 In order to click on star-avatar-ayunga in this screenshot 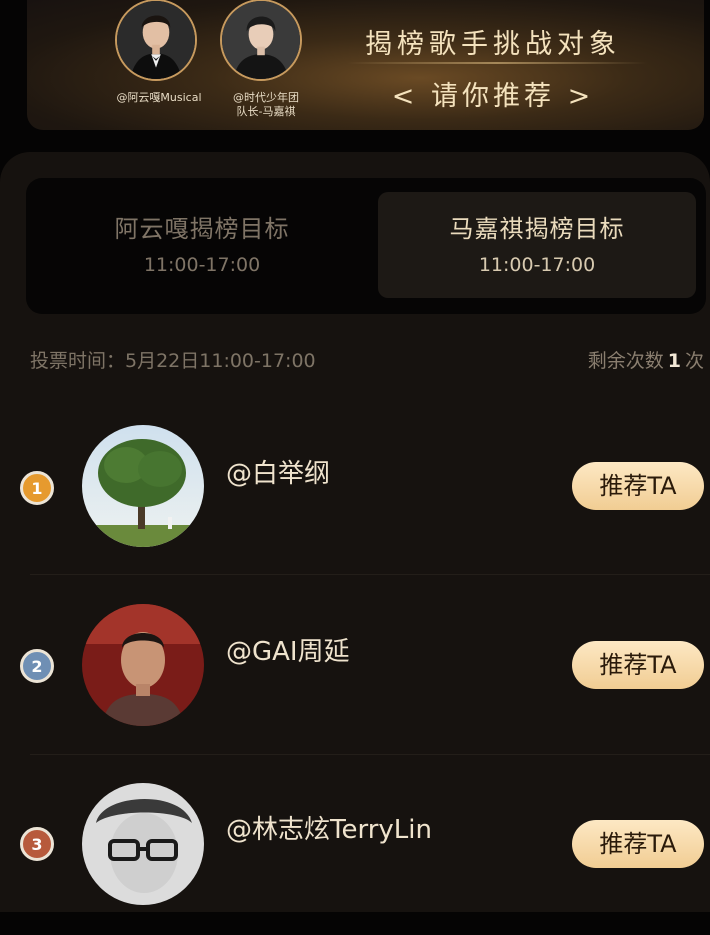, I will do `click(156, 40)`.